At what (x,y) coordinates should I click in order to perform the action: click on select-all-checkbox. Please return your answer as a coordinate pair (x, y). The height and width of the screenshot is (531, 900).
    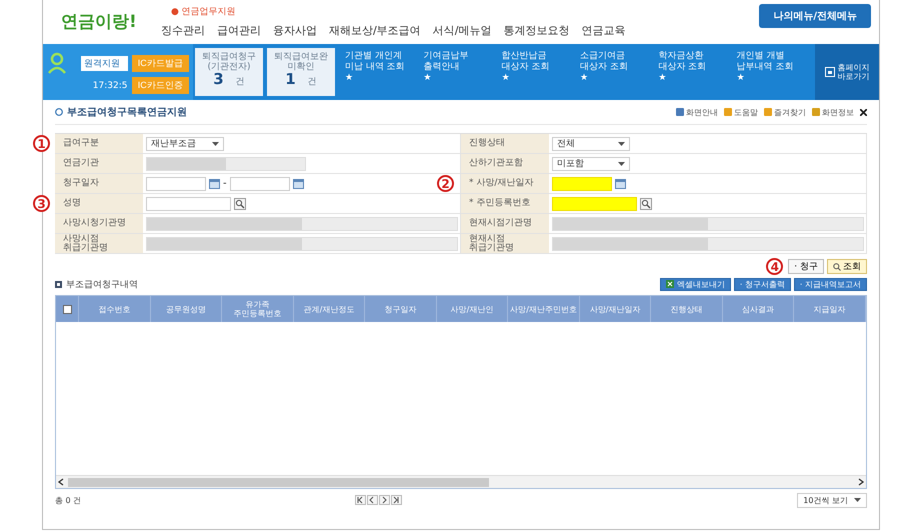
    Looking at the image, I should click on (67, 309).